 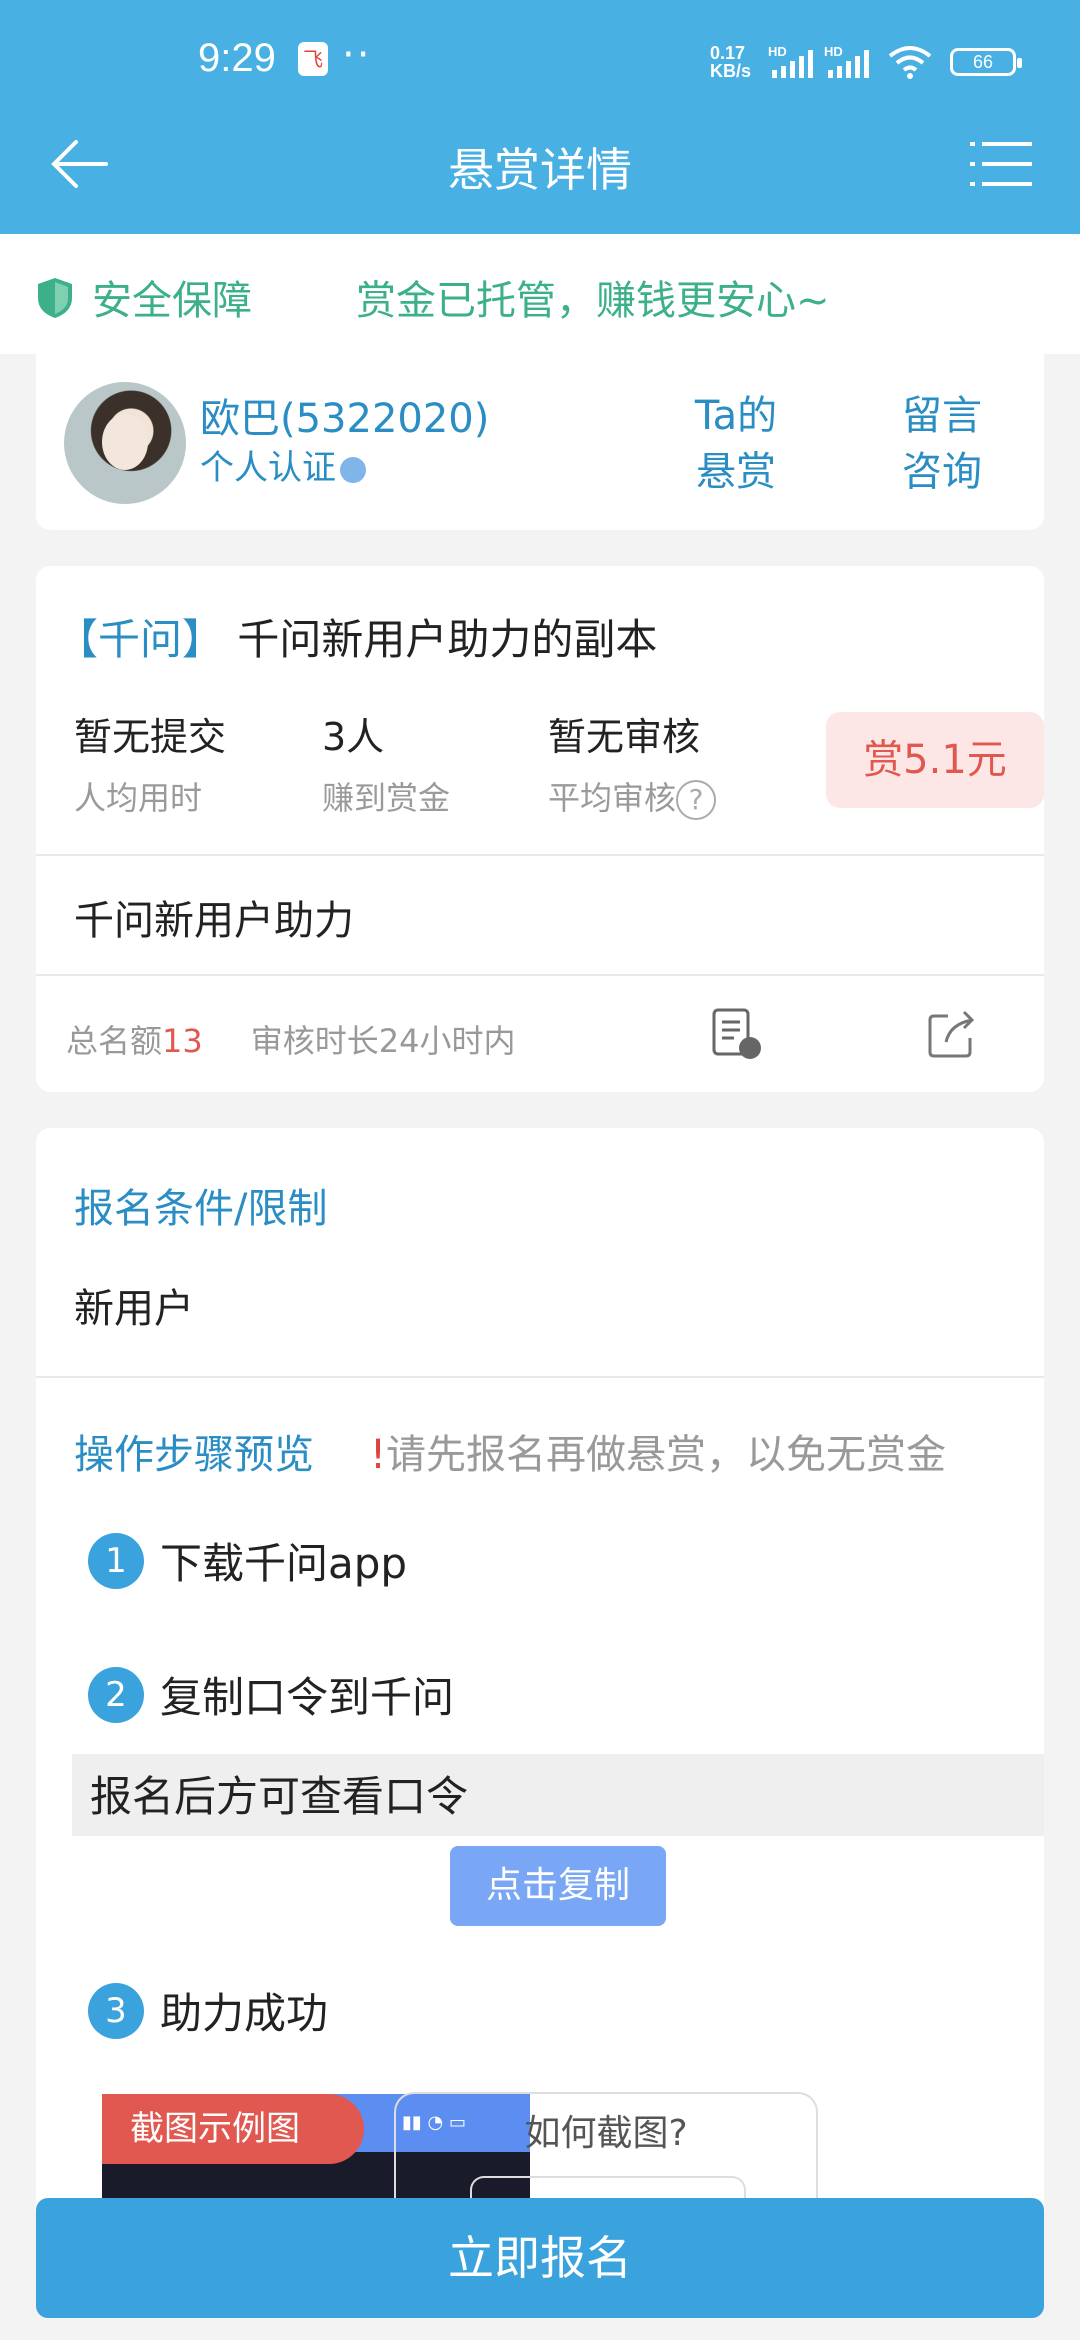 I want to click on nav-bar: 悬赏详情, so click(x=540, y=172).